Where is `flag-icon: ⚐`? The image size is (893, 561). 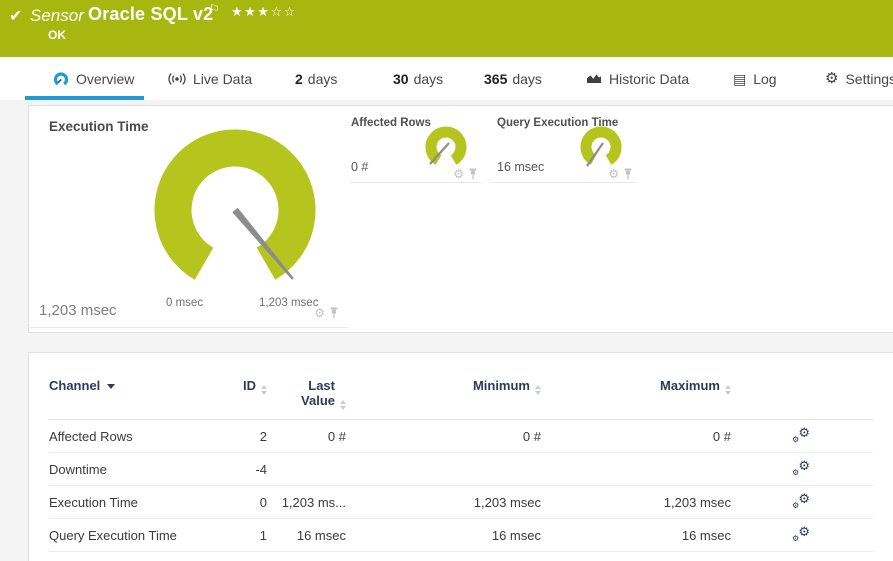
flag-icon: ⚐ is located at coordinates (214, 9).